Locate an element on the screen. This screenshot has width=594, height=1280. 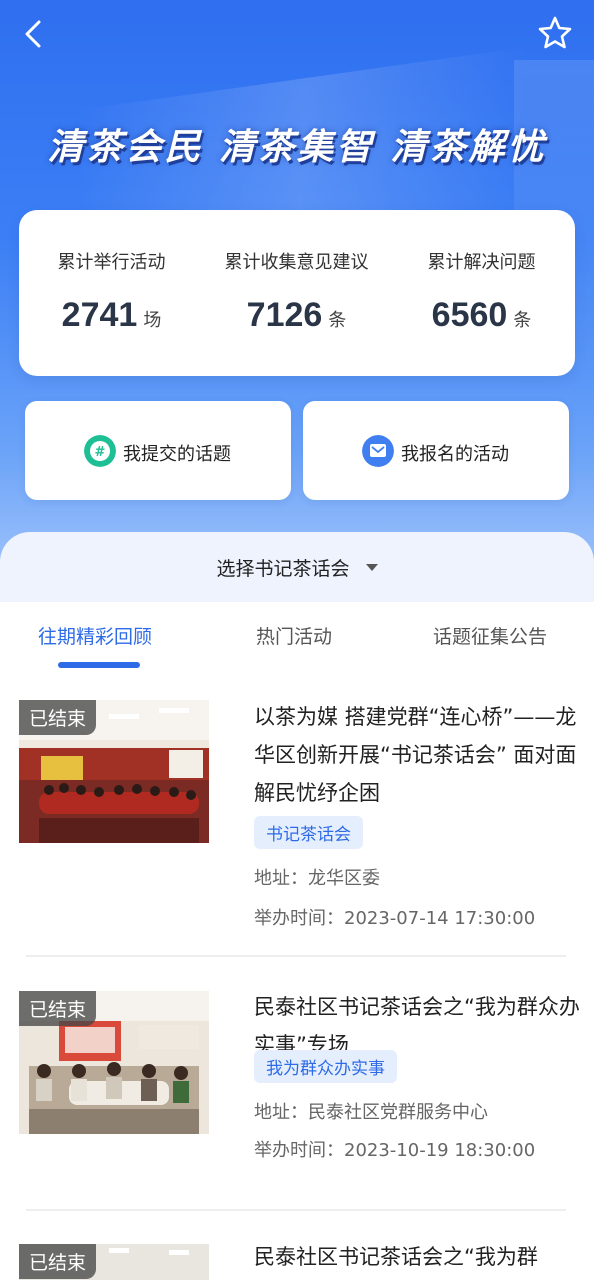
stat-value: 6560 is located at coordinates (469, 315).